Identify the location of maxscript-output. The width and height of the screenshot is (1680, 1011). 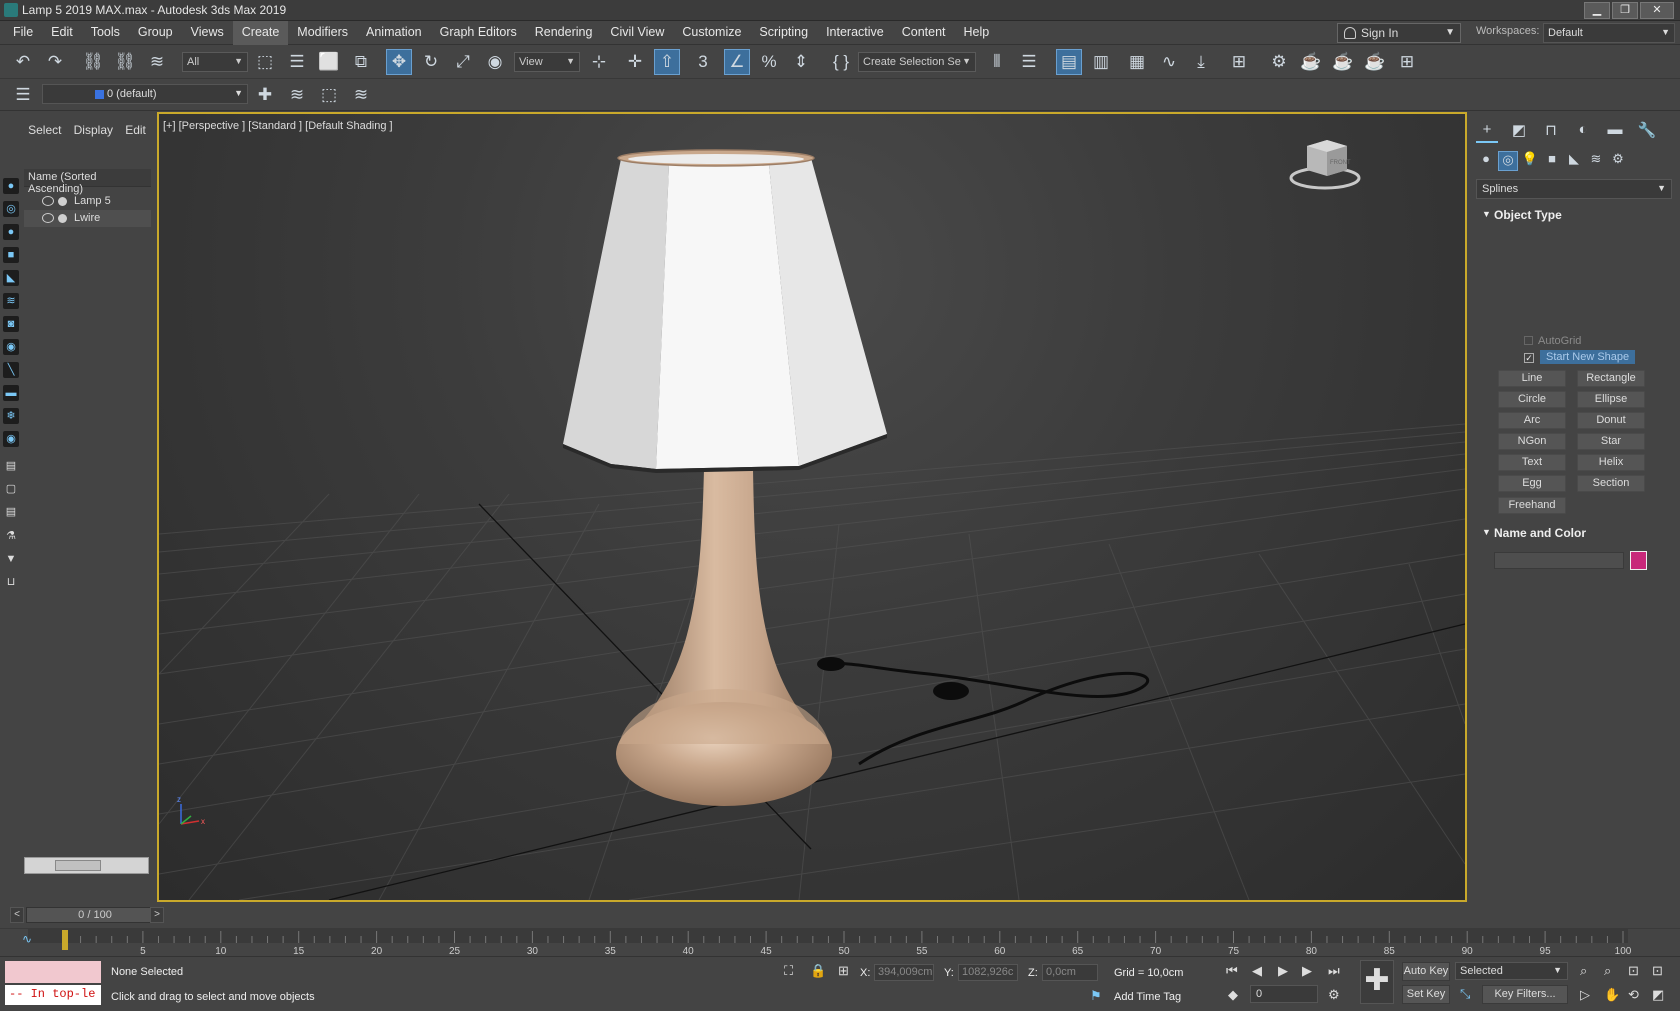
(53, 972).